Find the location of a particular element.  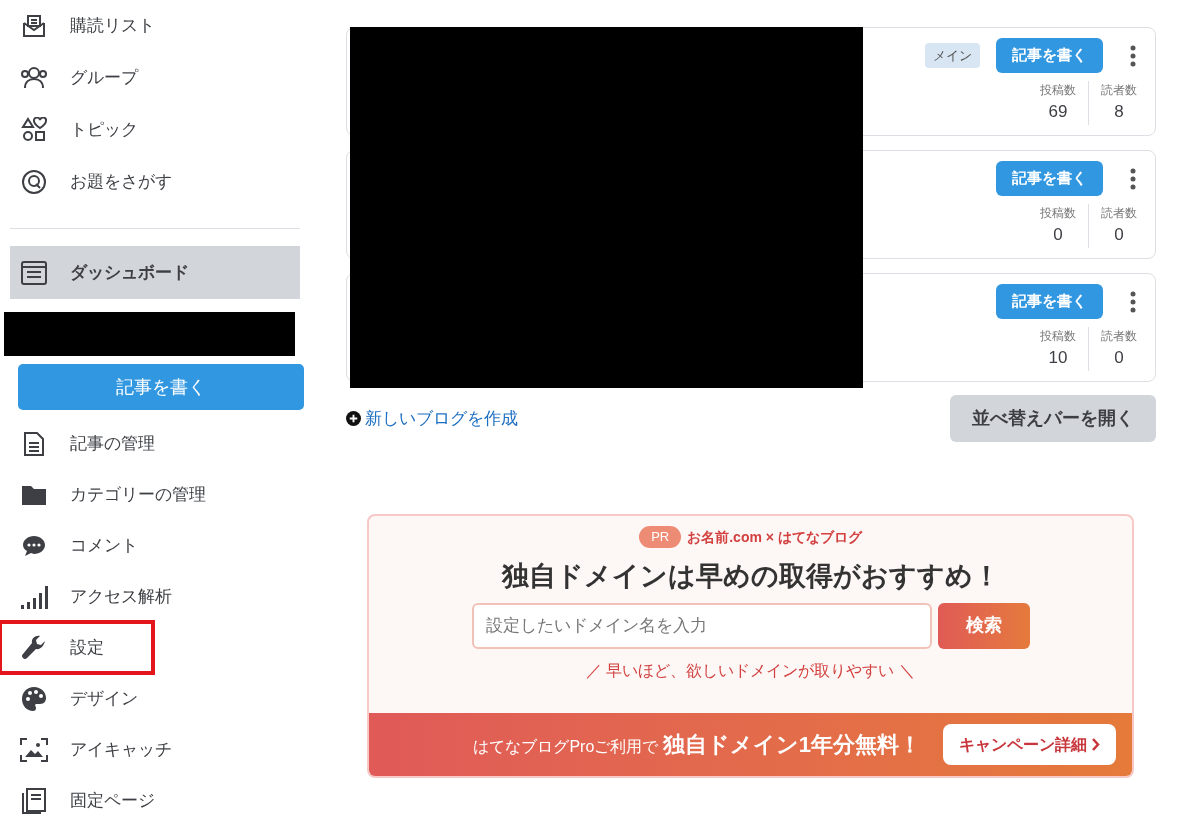

banner-text: はてなブログProご利用で 独自ドメイン1年分無料！ is located at coordinates (697, 745).